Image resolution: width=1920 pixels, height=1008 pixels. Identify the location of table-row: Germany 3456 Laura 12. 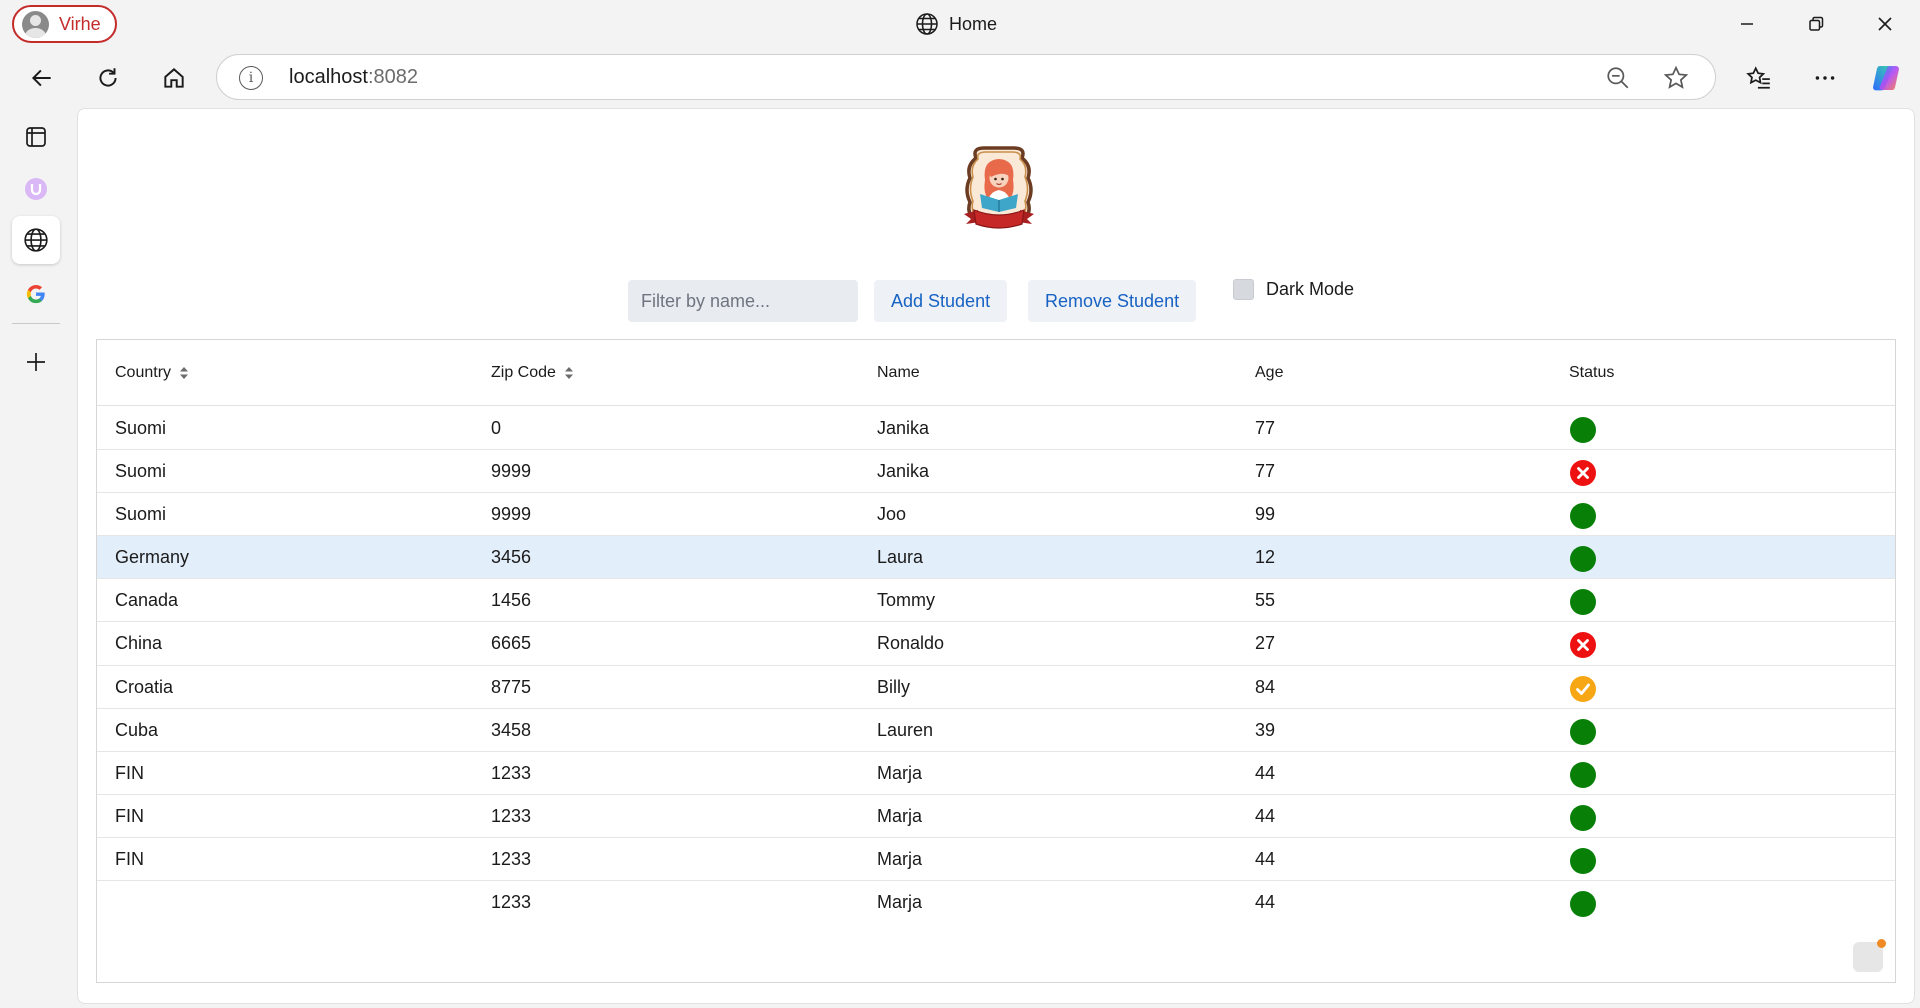
(996, 558).